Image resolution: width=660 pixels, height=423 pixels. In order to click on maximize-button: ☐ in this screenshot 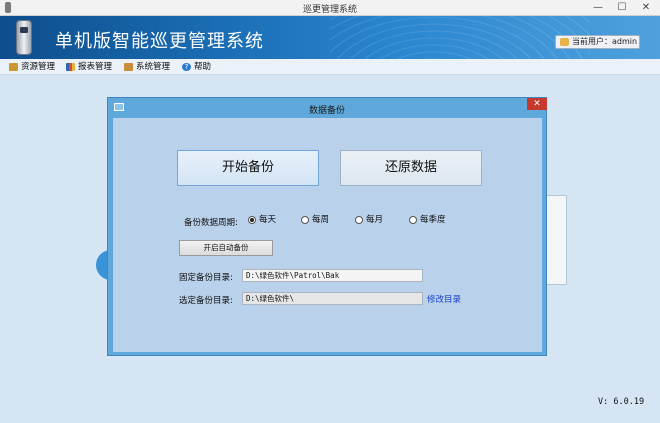, I will do `click(622, 8)`.